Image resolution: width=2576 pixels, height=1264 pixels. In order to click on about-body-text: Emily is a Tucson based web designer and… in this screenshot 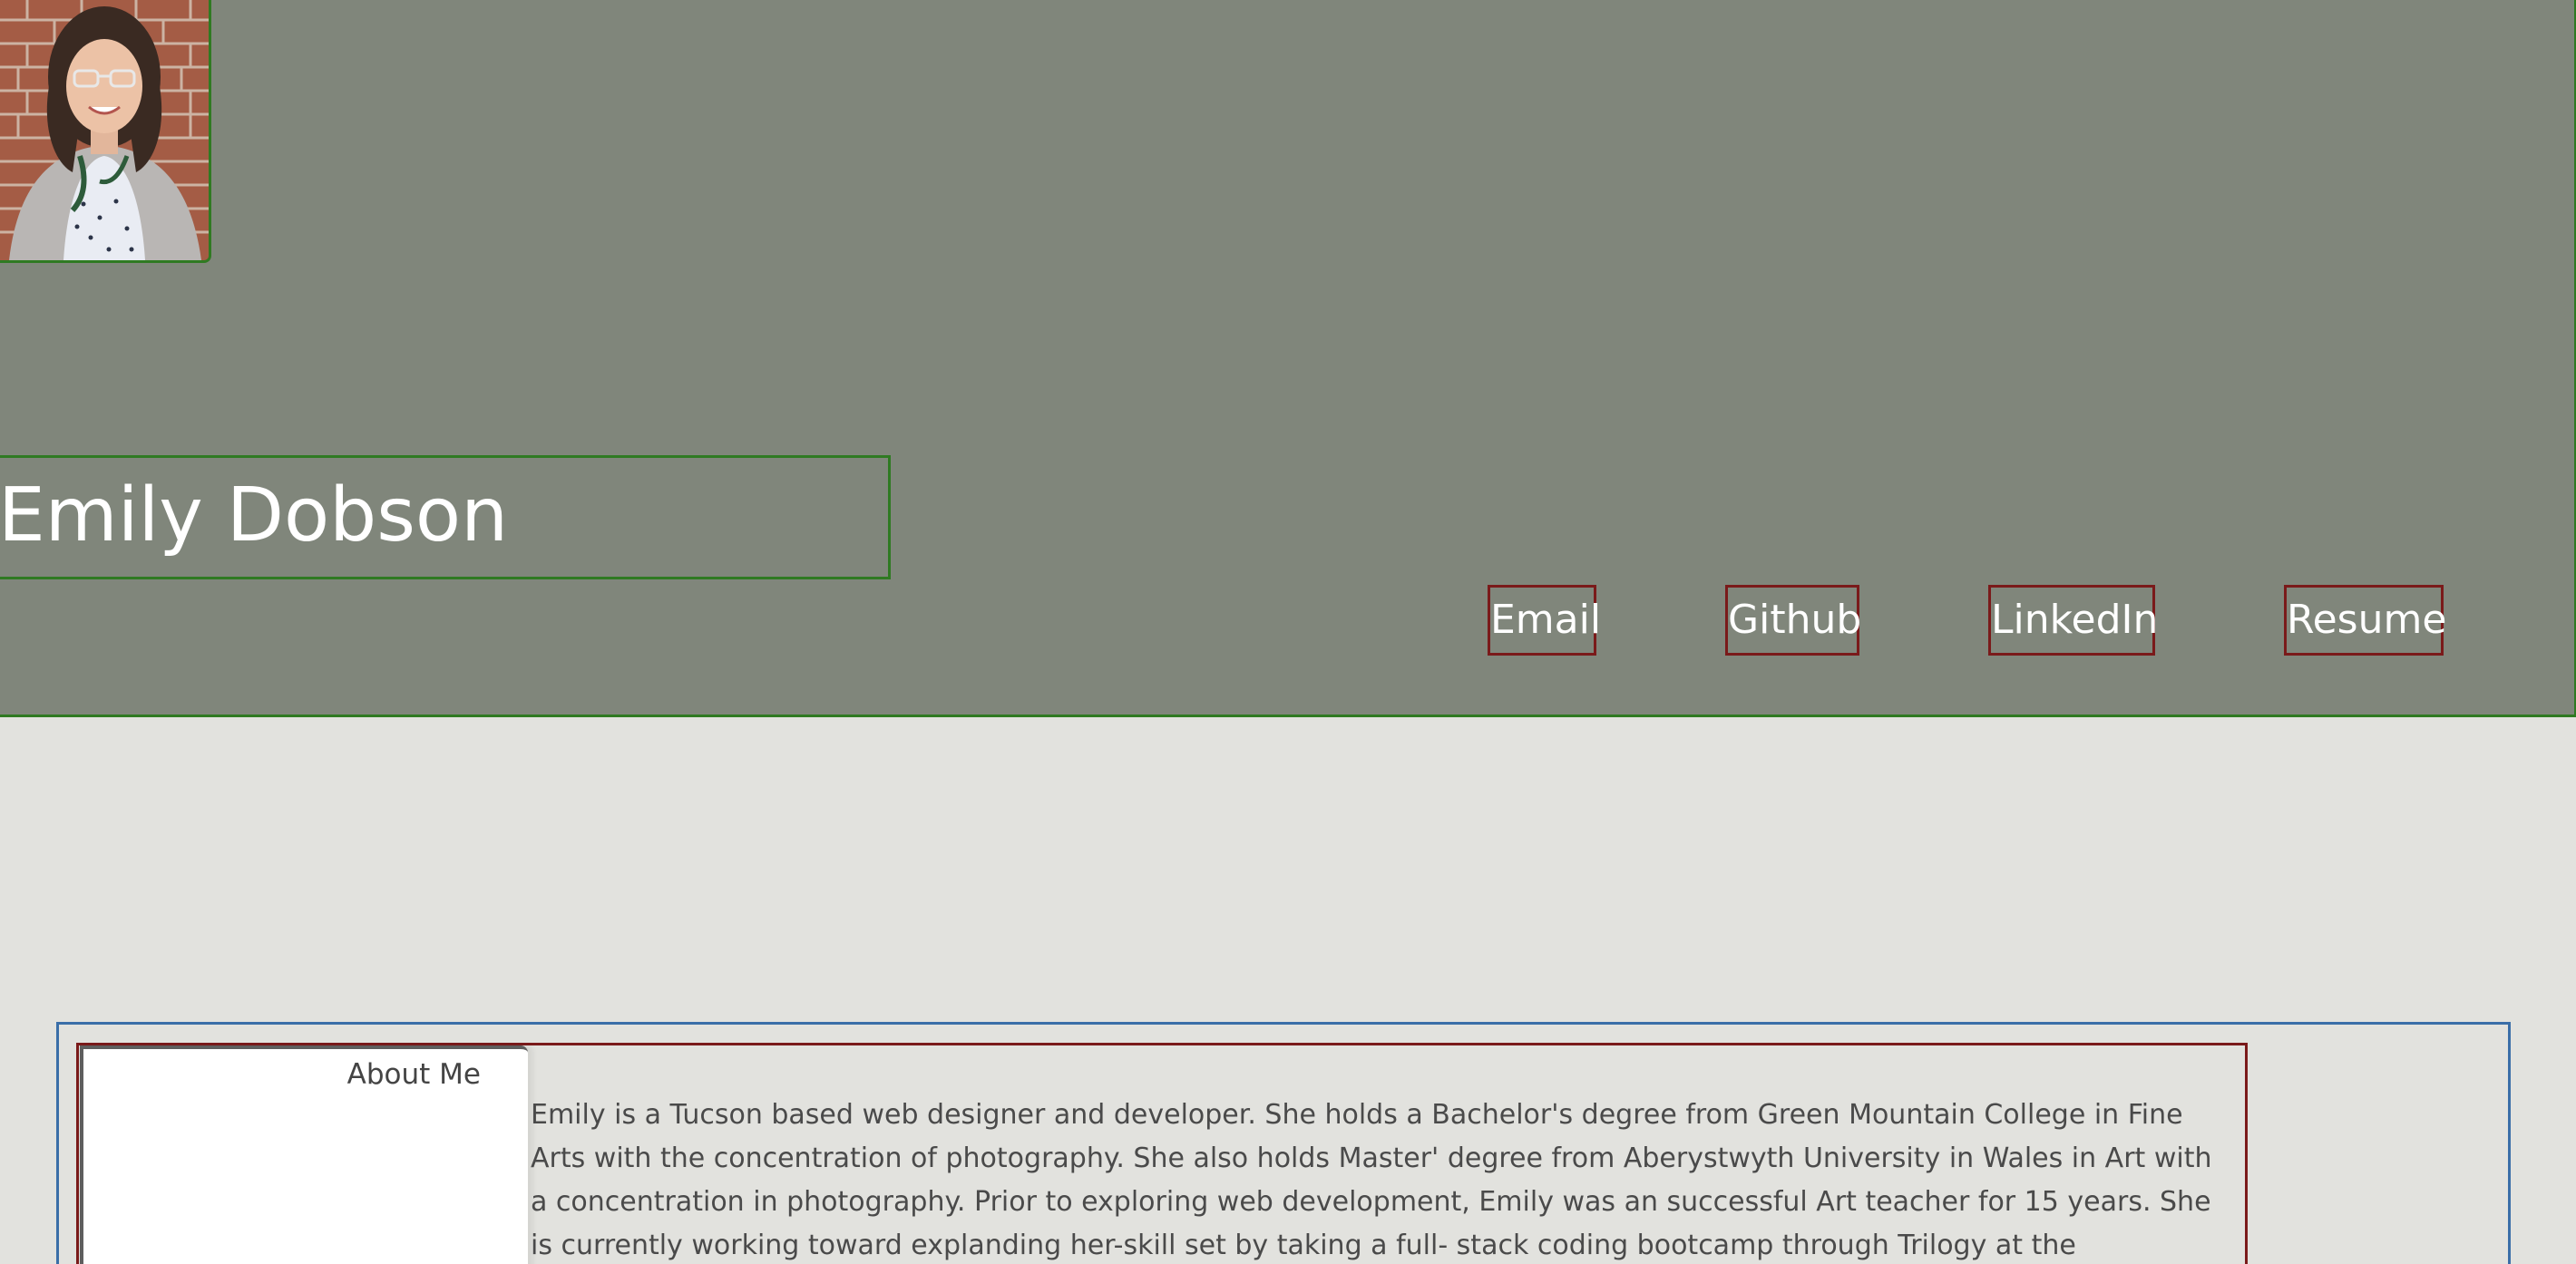, I will do `click(1371, 1180)`.